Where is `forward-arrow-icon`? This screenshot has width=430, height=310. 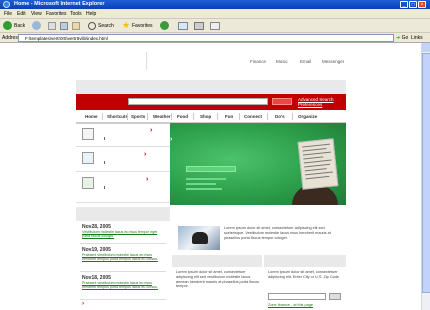 forward-arrow-icon is located at coordinates (36, 25).